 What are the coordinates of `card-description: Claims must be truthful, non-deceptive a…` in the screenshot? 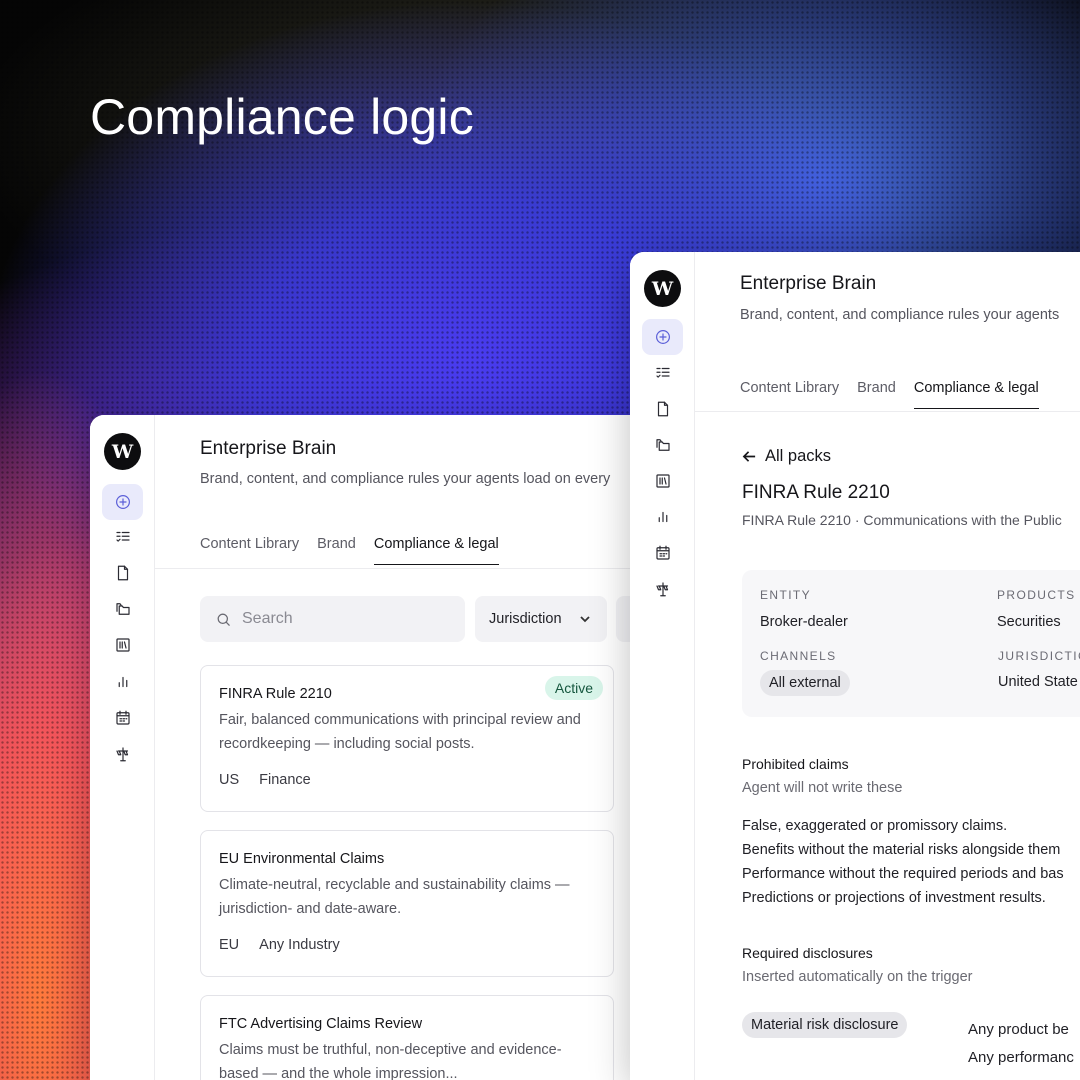 It's located at (390, 1061).